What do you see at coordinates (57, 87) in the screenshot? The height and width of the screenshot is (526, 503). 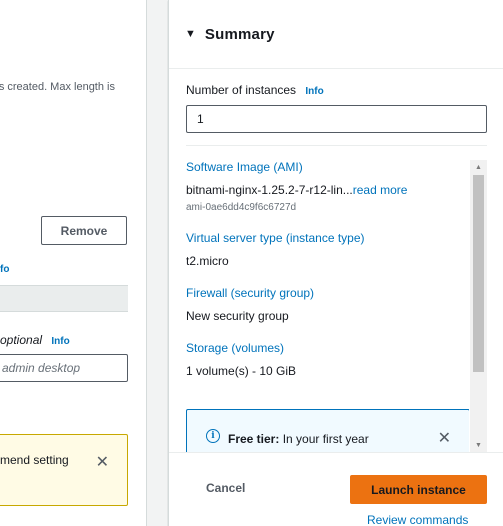 I see `name-hint-text: is created. Max length is` at bounding box center [57, 87].